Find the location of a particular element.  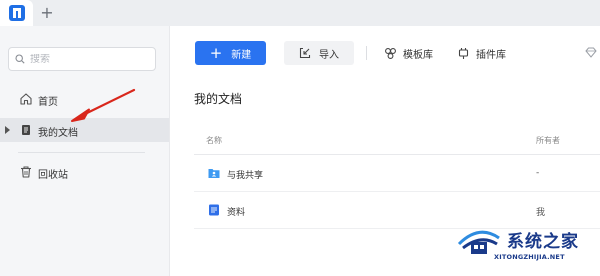

watermark-logo-icon is located at coordinates (478, 242).